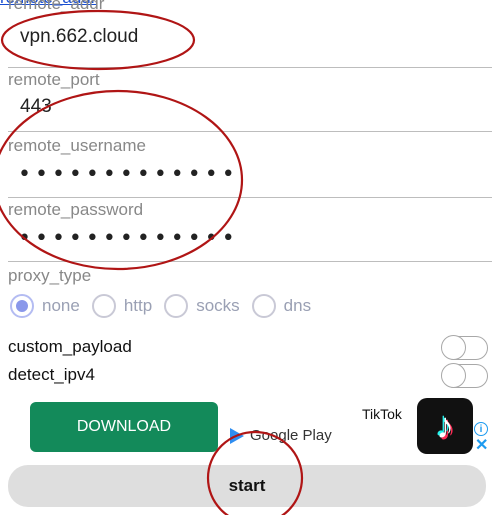  What do you see at coordinates (250, 67) in the screenshot?
I see `remote-addr-underline` at bounding box center [250, 67].